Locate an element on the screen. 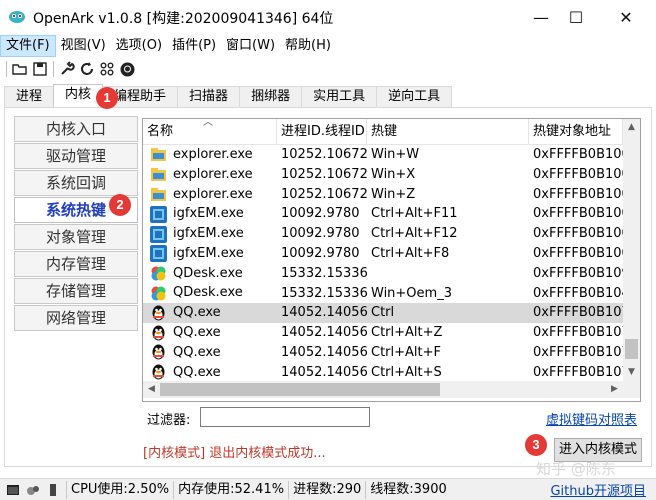  table-row: explorer.exe 10252.10672 Win+W 0xFFFFB0B100 is located at coordinates (383, 155).